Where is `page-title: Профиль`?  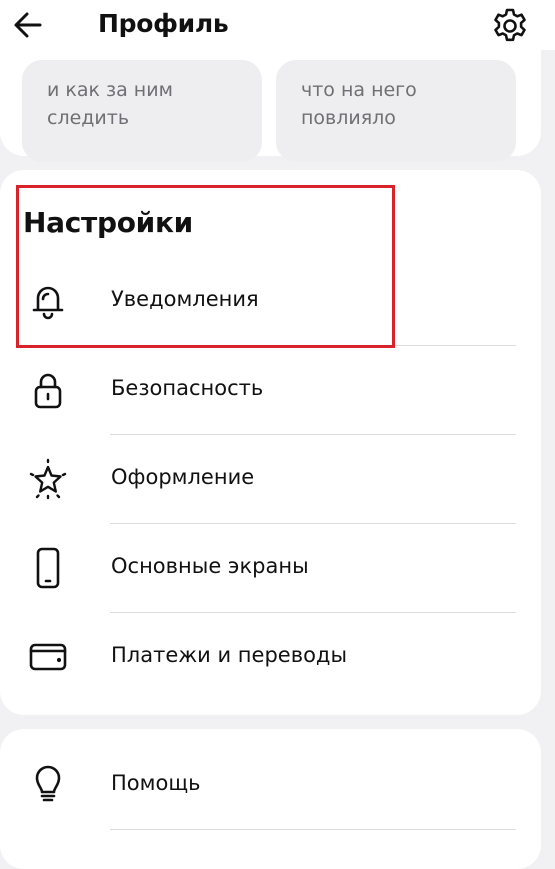
page-title: Профиль is located at coordinates (163, 23).